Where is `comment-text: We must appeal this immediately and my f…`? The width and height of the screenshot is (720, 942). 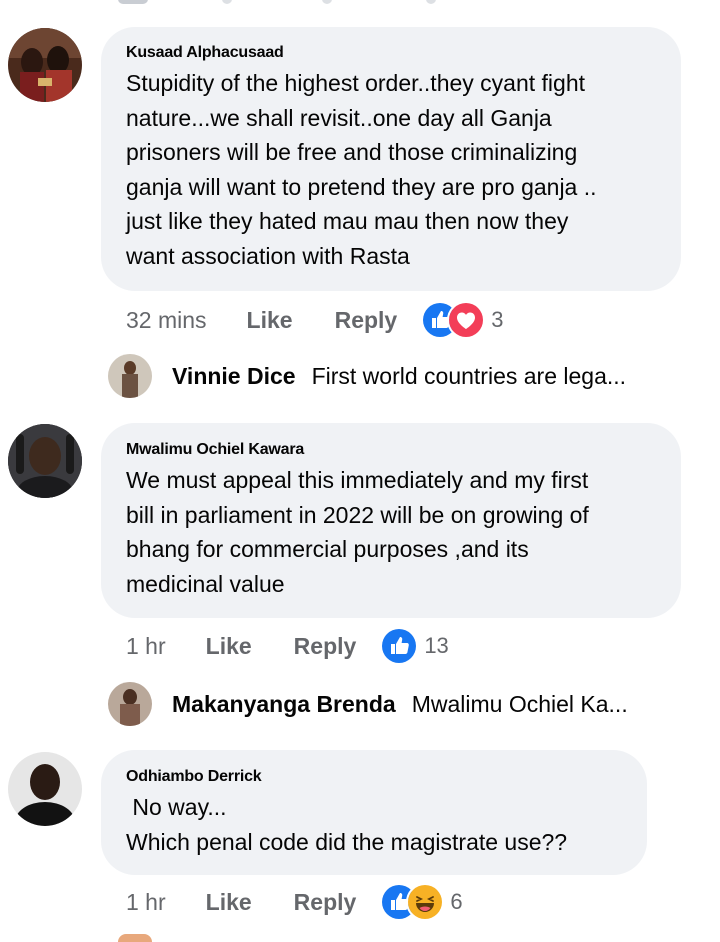
comment-text: We must appeal this immediately and my f… is located at coordinates (357, 532).